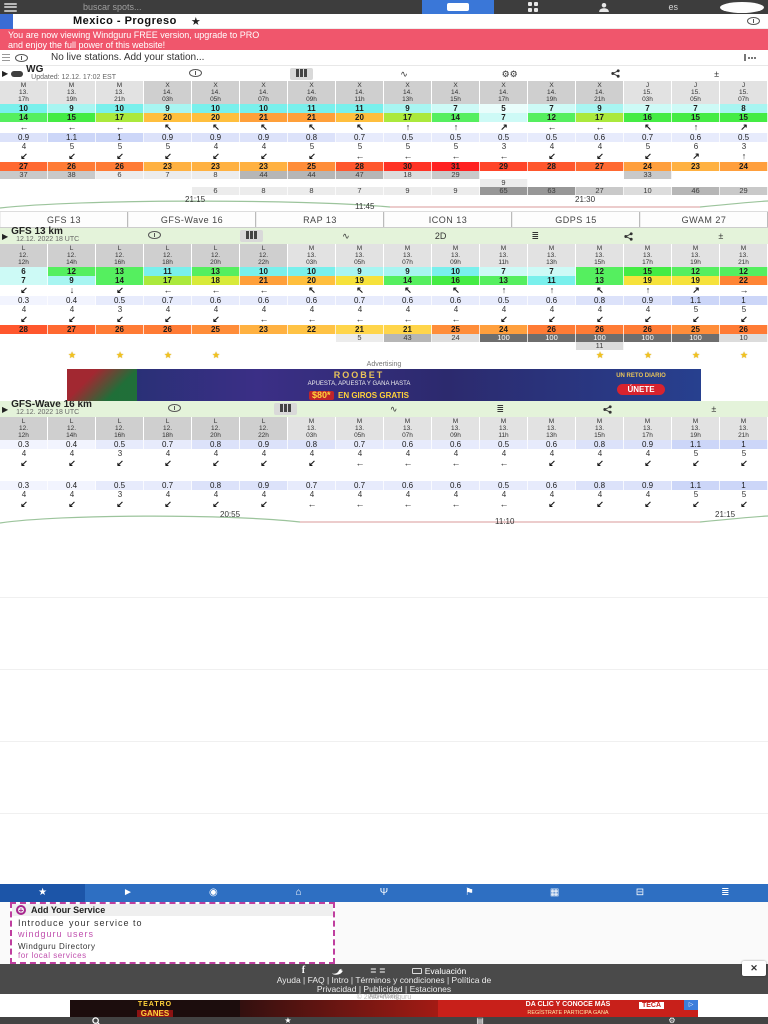  What do you see at coordinates (648, 290) in the screenshot?
I see `cell-wind_dir: ↑` at bounding box center [648, 290].